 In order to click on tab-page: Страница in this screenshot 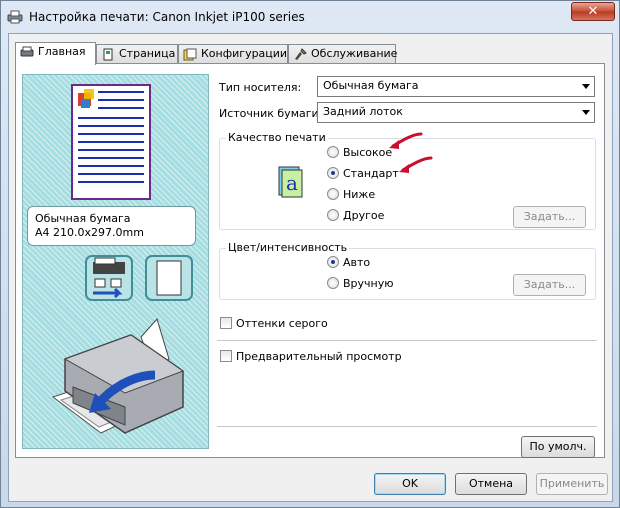, I will do `click(137, 54)`.